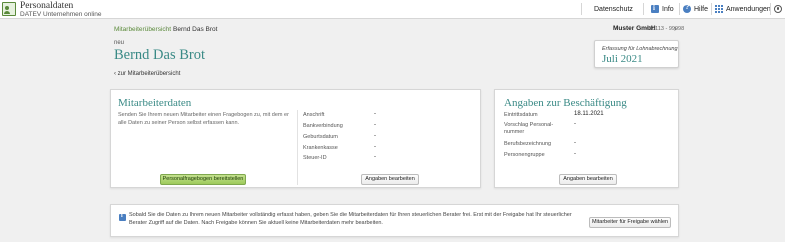  Describe the element at coordinates (320, 148) in the screenshot. I see `field-label-krankenkasse: Krankenkasse` at that location.